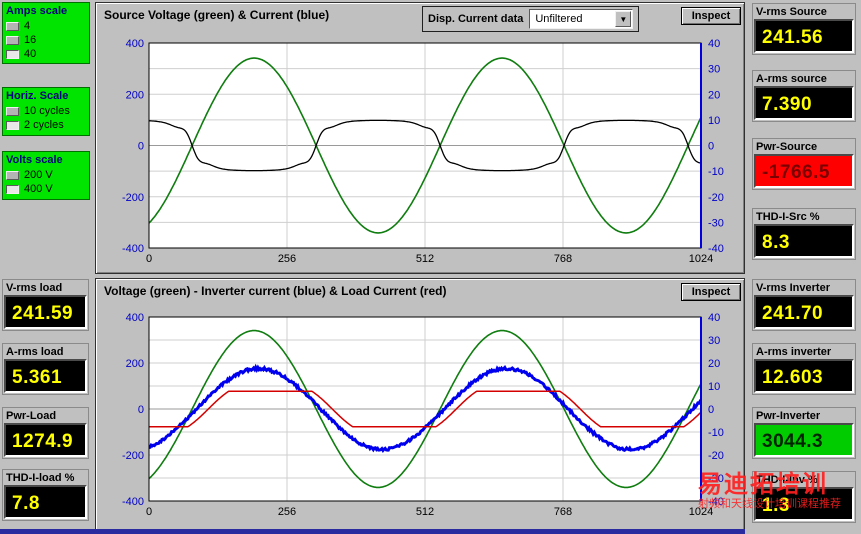  I want to click on amps-scale-option-16-label: 16, so click(30, 40).